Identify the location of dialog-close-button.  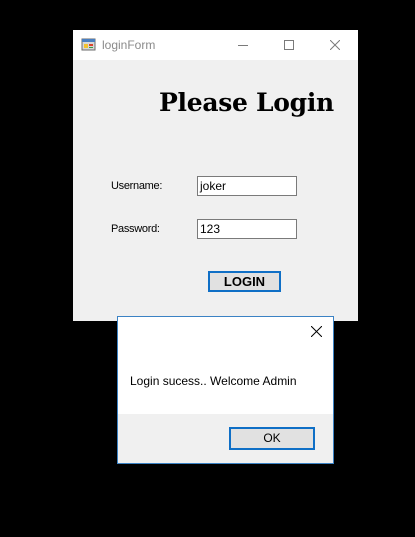
(316, 331).